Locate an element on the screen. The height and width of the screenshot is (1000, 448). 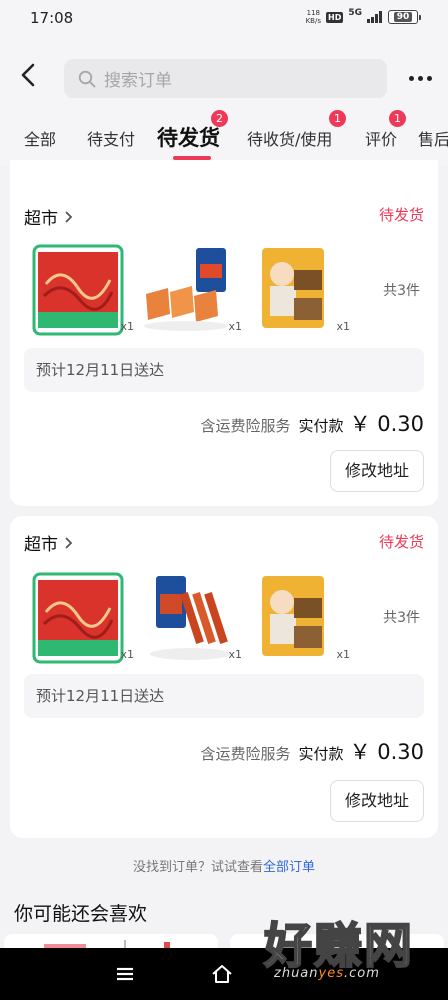
product-image-gluten-slices is located at coordinates (186, 290).